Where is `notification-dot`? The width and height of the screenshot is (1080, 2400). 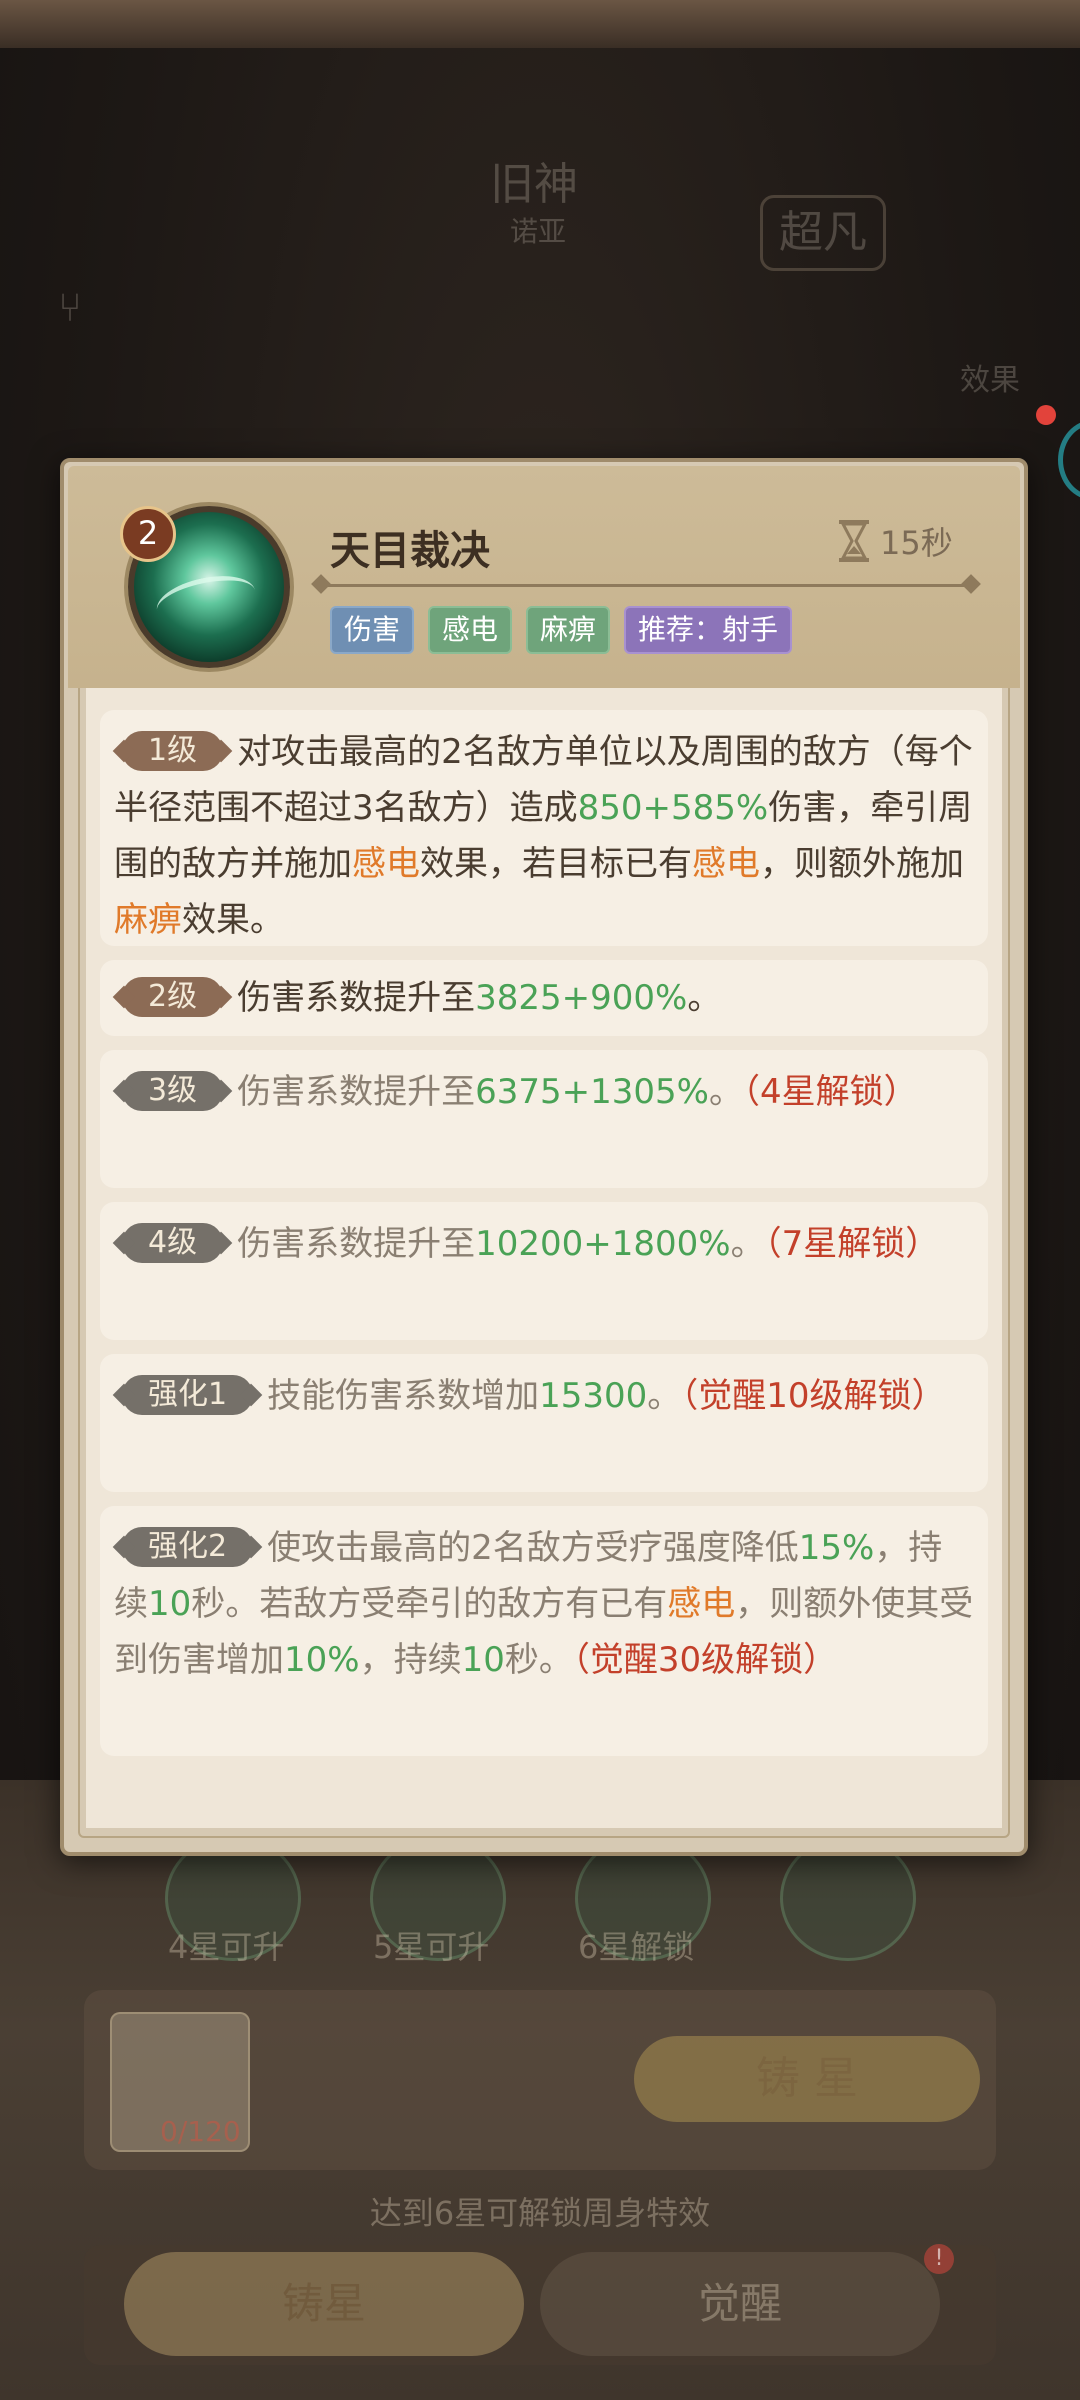
notification-dot is located at coordinates (1046, 415).